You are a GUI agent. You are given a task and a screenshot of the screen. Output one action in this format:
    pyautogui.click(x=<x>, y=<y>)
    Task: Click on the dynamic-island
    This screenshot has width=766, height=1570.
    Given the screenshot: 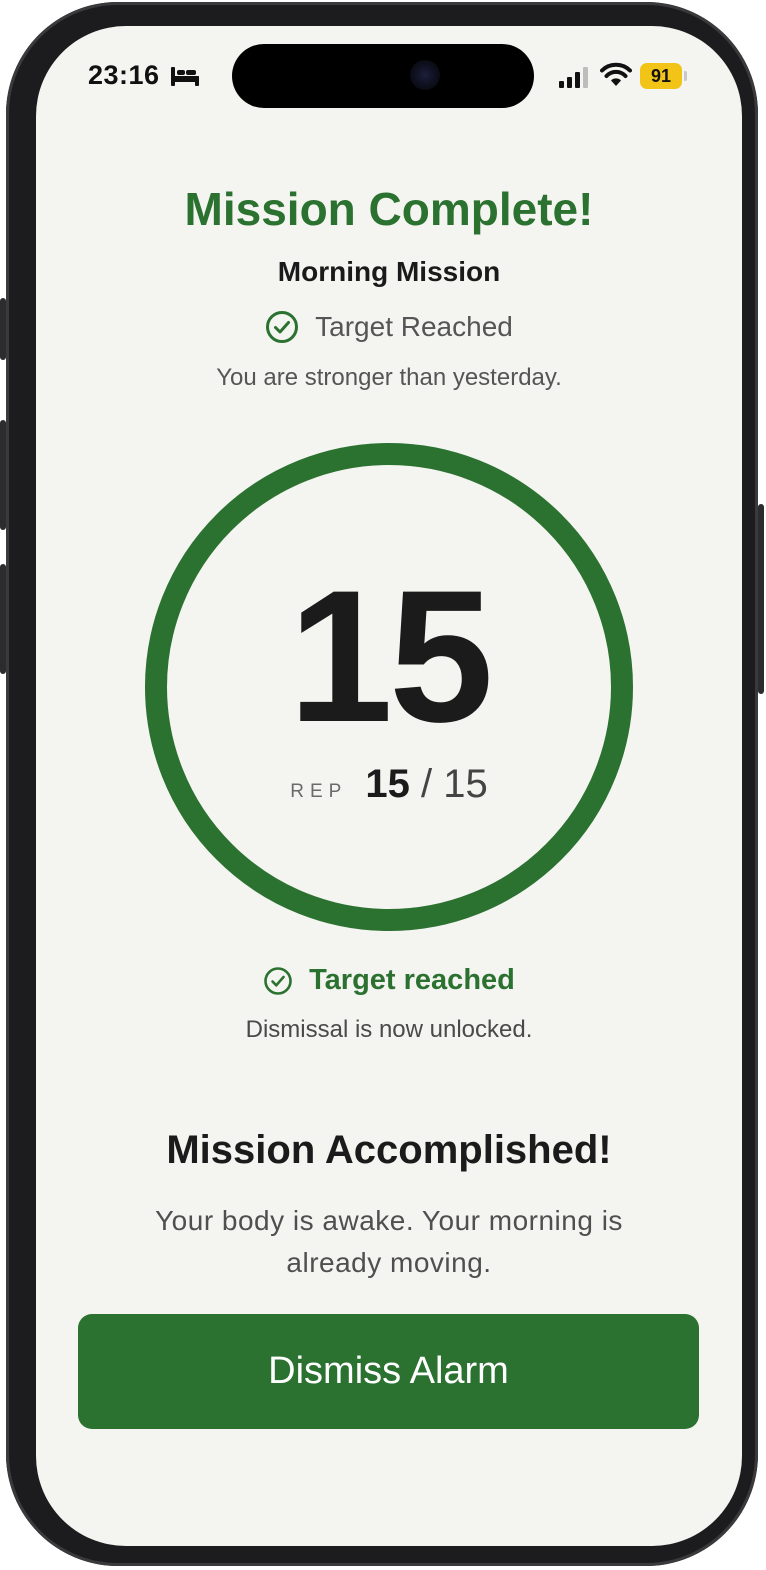 What is the action you would take?
    pyautogui.click(x=383, y=76)
    